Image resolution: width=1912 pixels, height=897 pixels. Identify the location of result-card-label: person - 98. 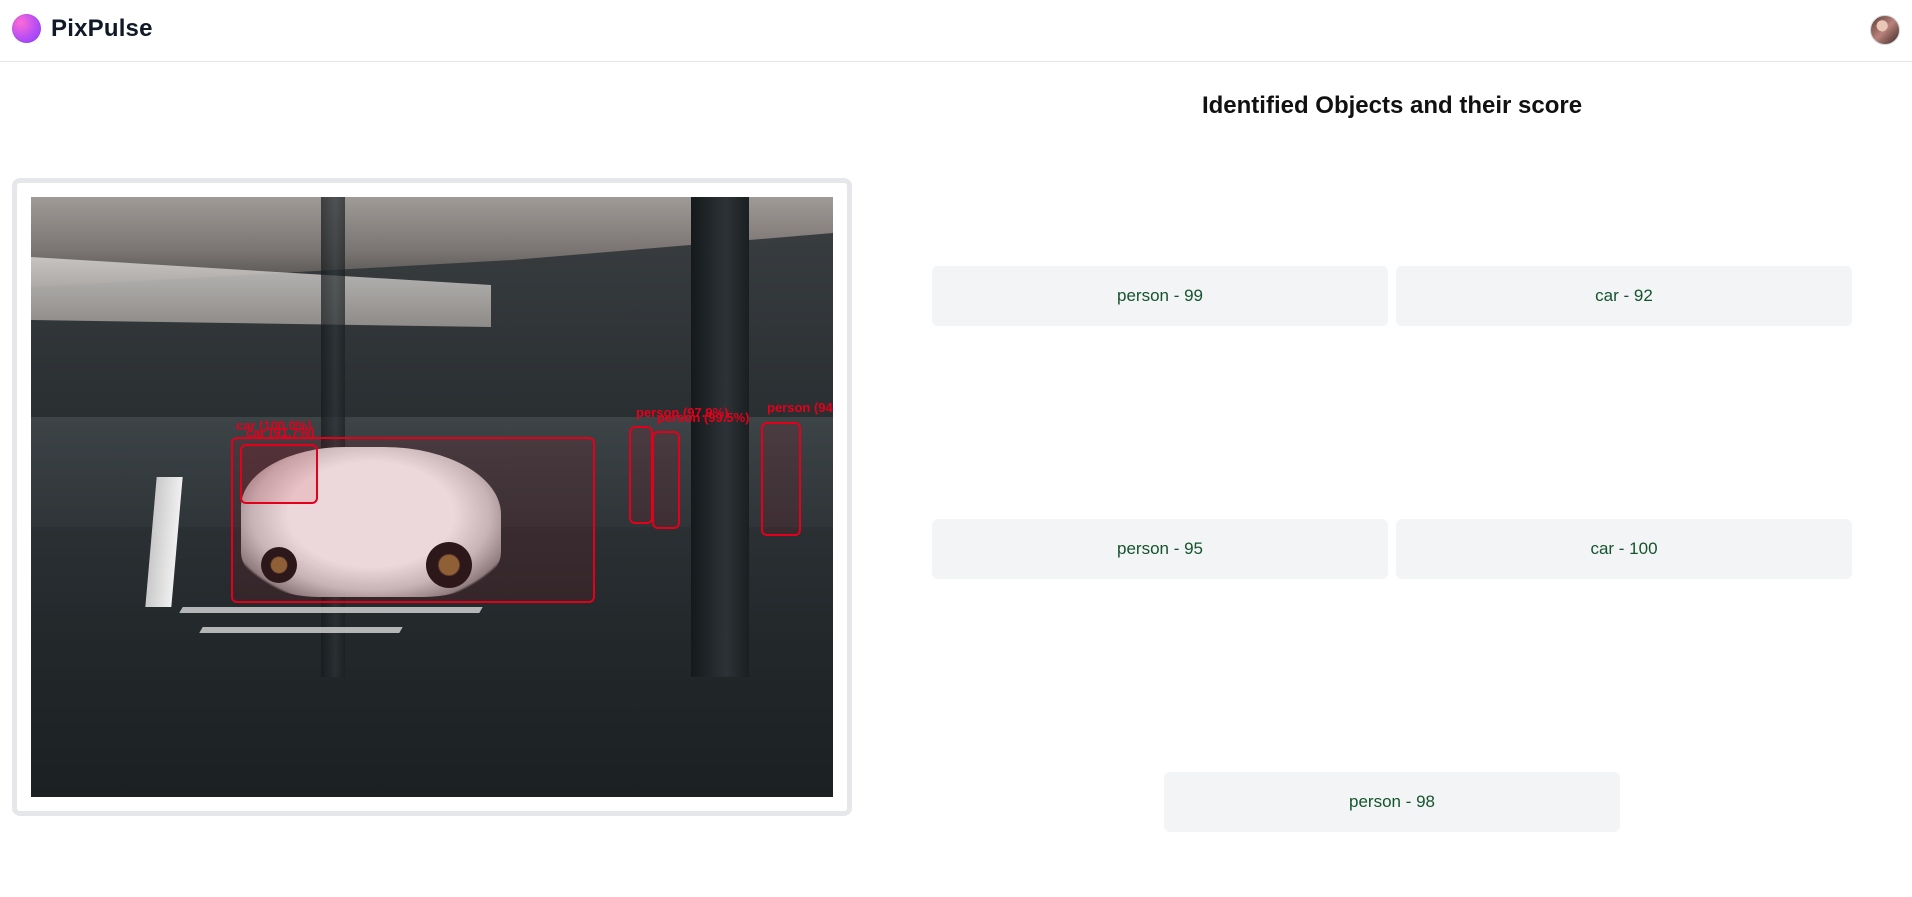
(1392, 801).